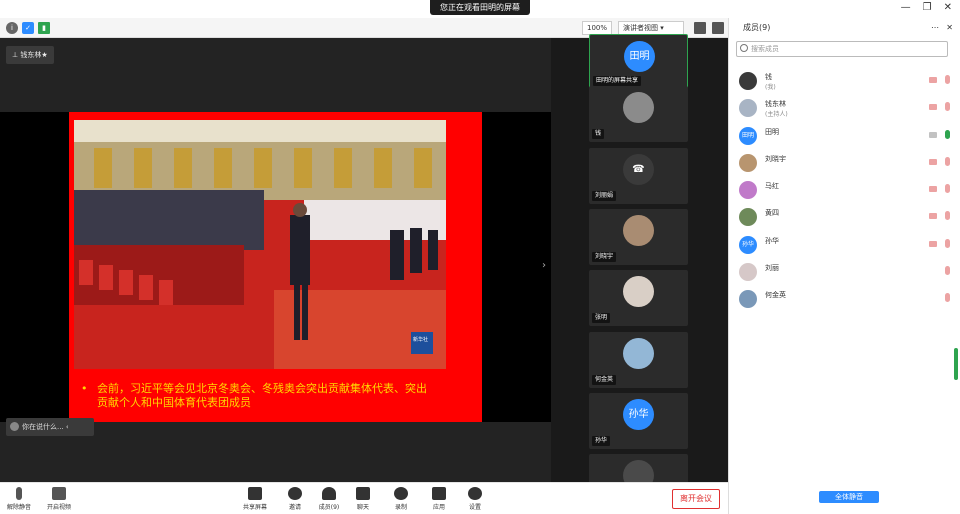  Describe the element at coordinates (401, 499) in the screenshot. I see `record-button: 录制` at that location.